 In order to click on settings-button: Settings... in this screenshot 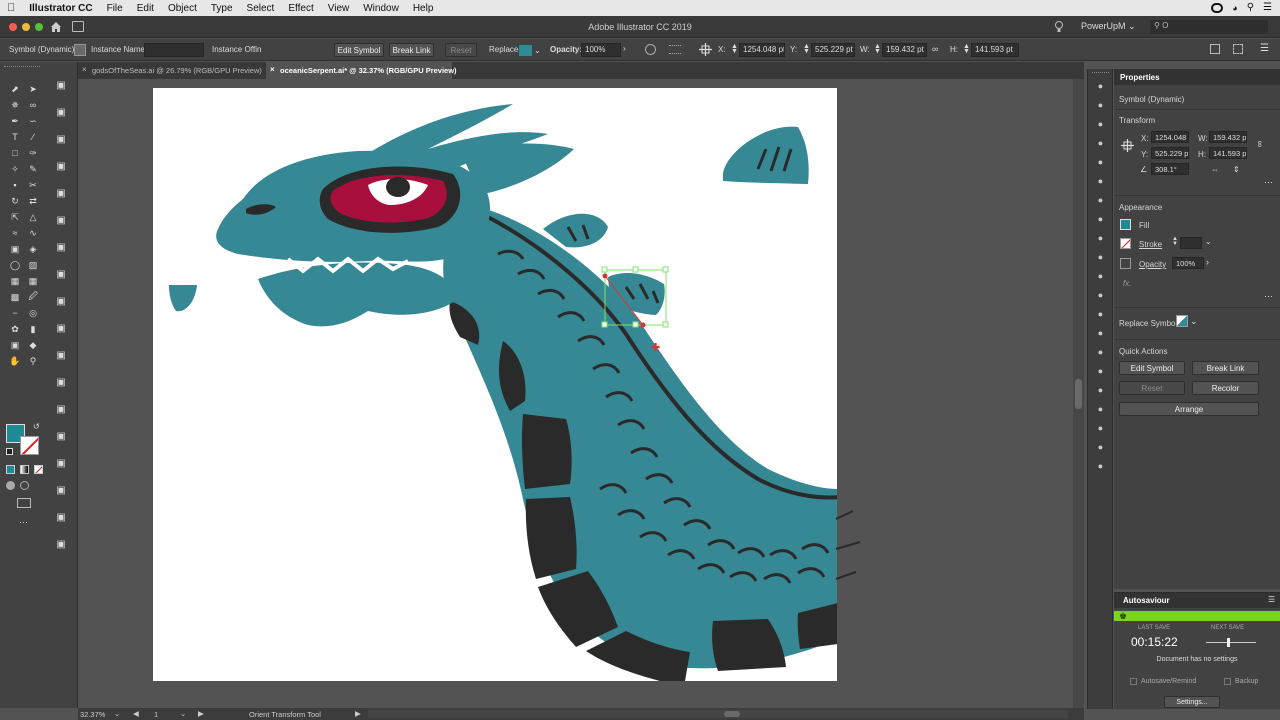, I will do `click(1192, 702)`.